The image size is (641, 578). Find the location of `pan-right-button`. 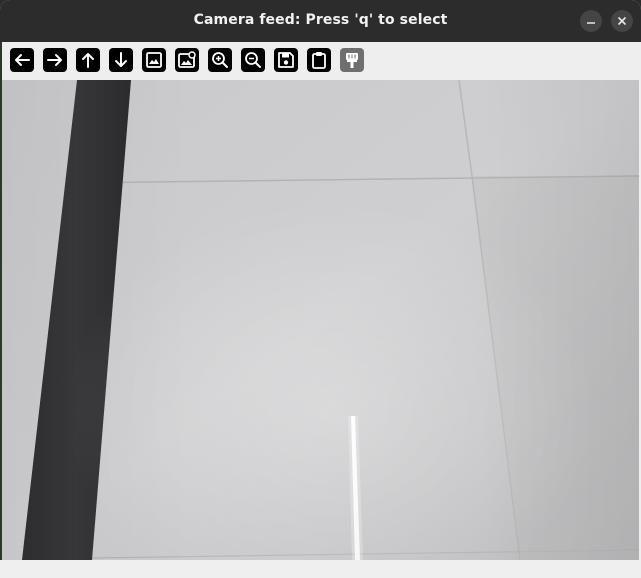

pan-right-button is located at coordinates (55, 60).